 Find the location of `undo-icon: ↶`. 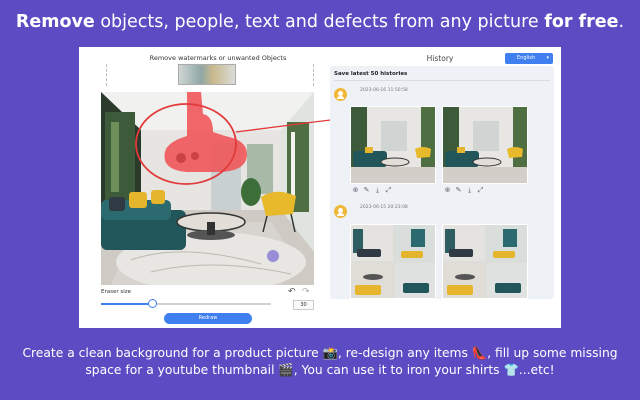

undo-icon: ↶ is located at coordinates (292, 292).